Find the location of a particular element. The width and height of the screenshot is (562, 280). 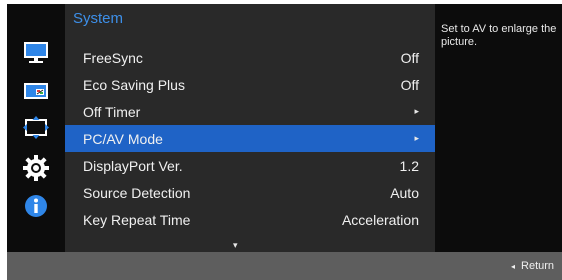

menu-item-displayport-ver: DisplayPort Ver. 1.2 is located at coordinates (250, 165).